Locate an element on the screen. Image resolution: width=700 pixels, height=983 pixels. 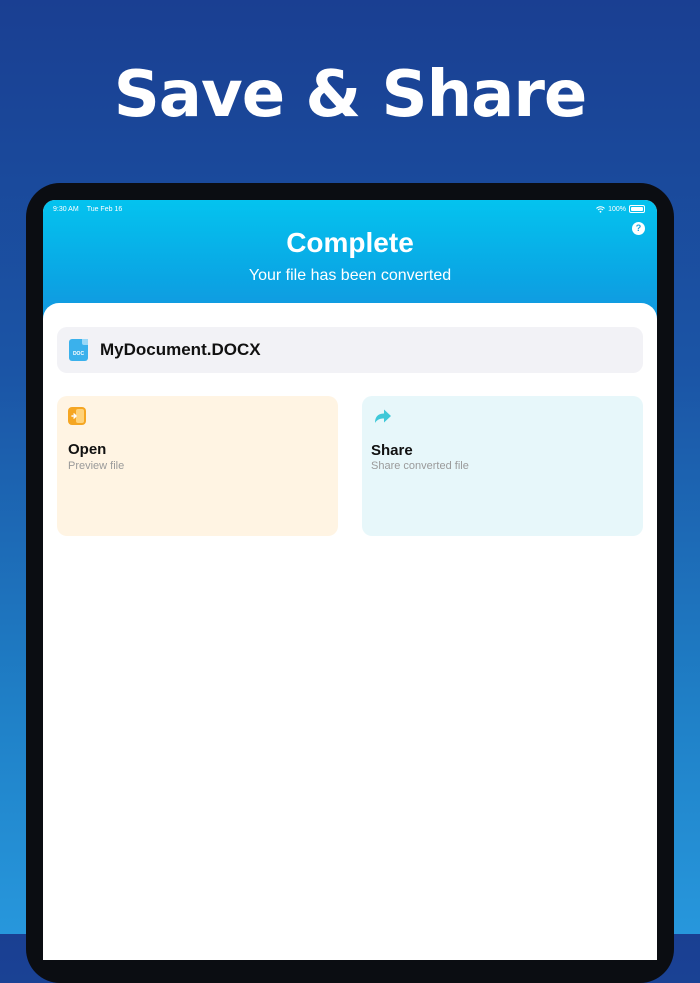
open-subtitle: Preview file is located at coordinates (96, 466).